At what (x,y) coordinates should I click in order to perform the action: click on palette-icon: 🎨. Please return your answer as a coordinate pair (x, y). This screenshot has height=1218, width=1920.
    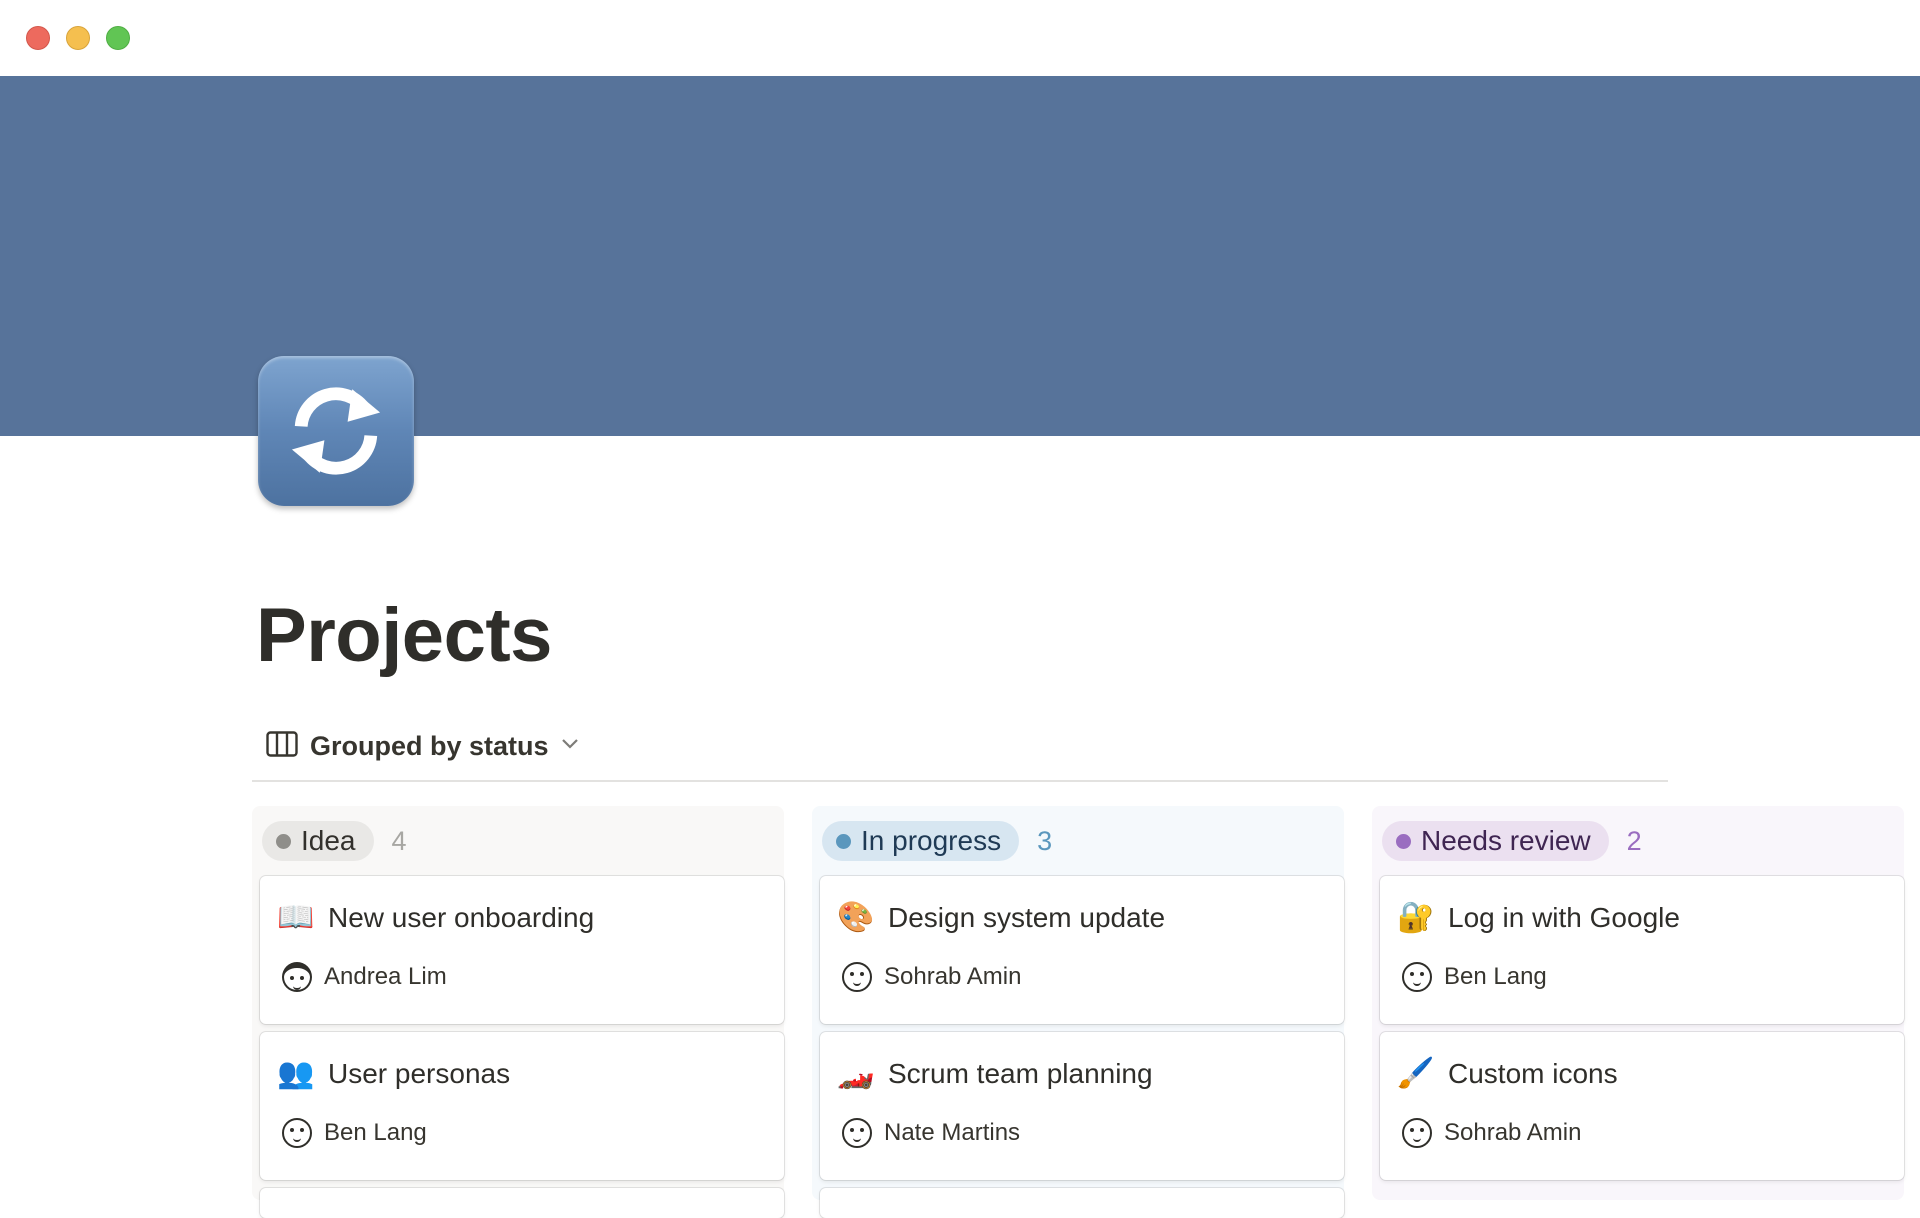
    Looking at the image, I should click on (856, 917).